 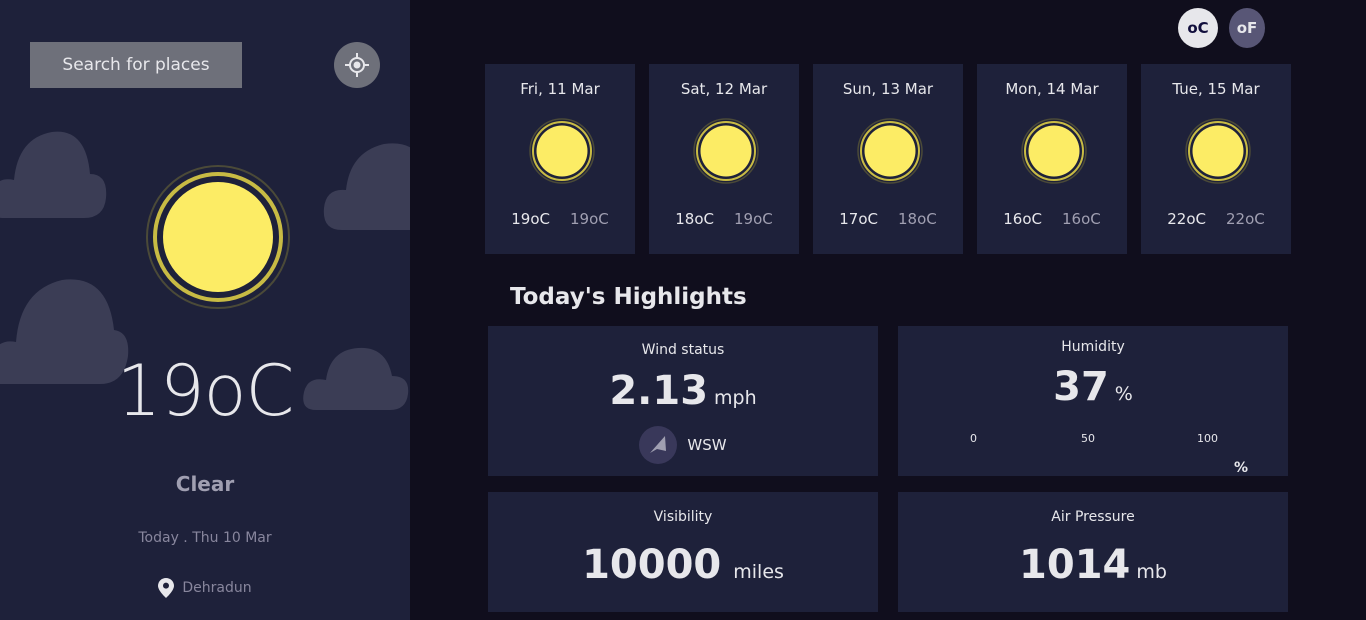 I want to click on forecast-date: Sun, 13 Mar, so click(x=888, y=89).